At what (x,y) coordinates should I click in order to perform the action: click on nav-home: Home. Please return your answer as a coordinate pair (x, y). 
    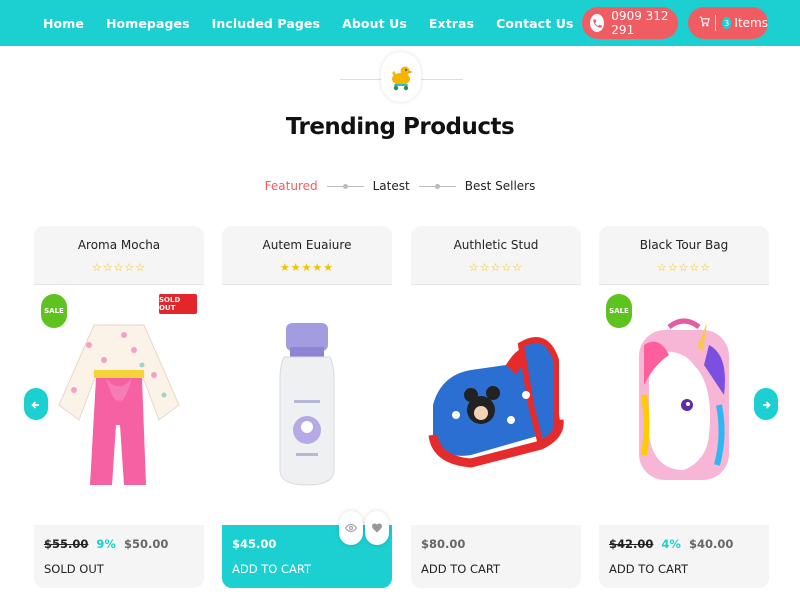
    Looking at the image, I should click on (63, 23).